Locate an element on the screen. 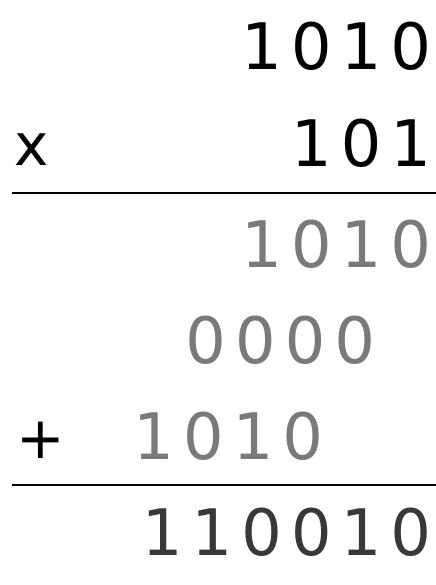 Image resolution: width=436 pixels, height=585 pixels. partial-product-row: + 1010 is located at coordinates (218, 438).